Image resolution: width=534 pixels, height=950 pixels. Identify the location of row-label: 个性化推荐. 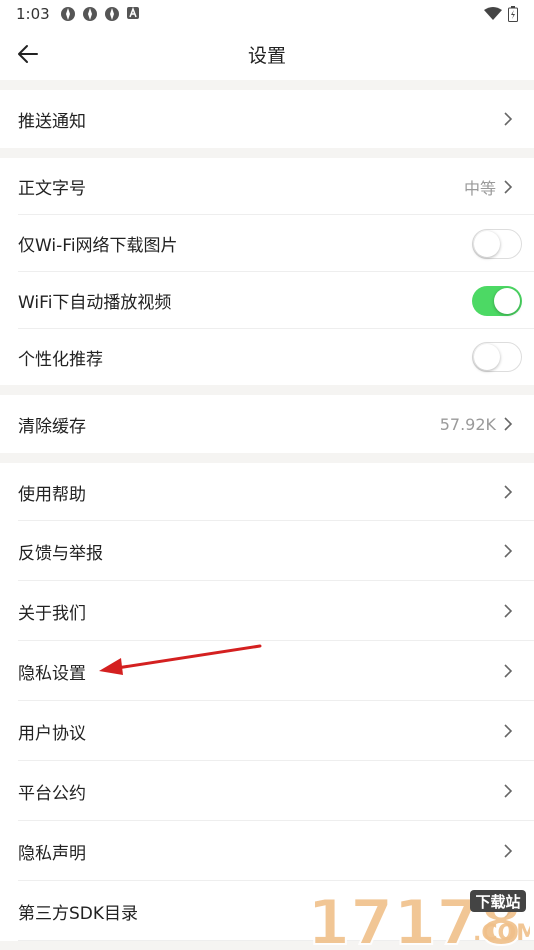
(60, 359).